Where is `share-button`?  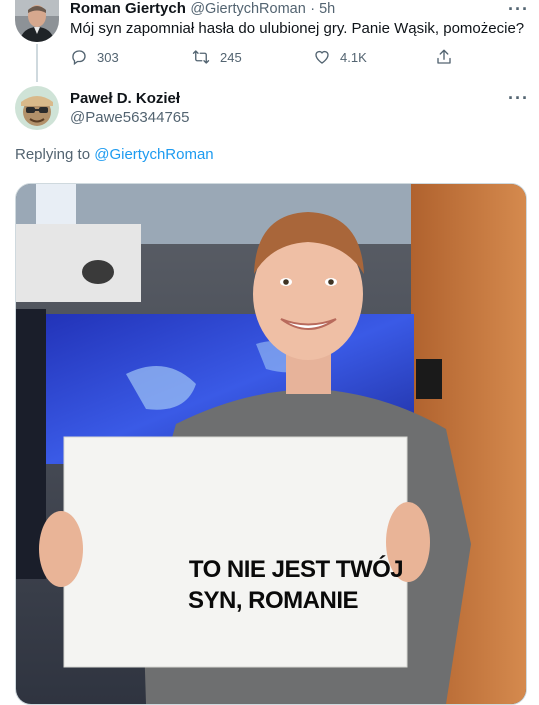 share-button is located at coordinates (448, 57).